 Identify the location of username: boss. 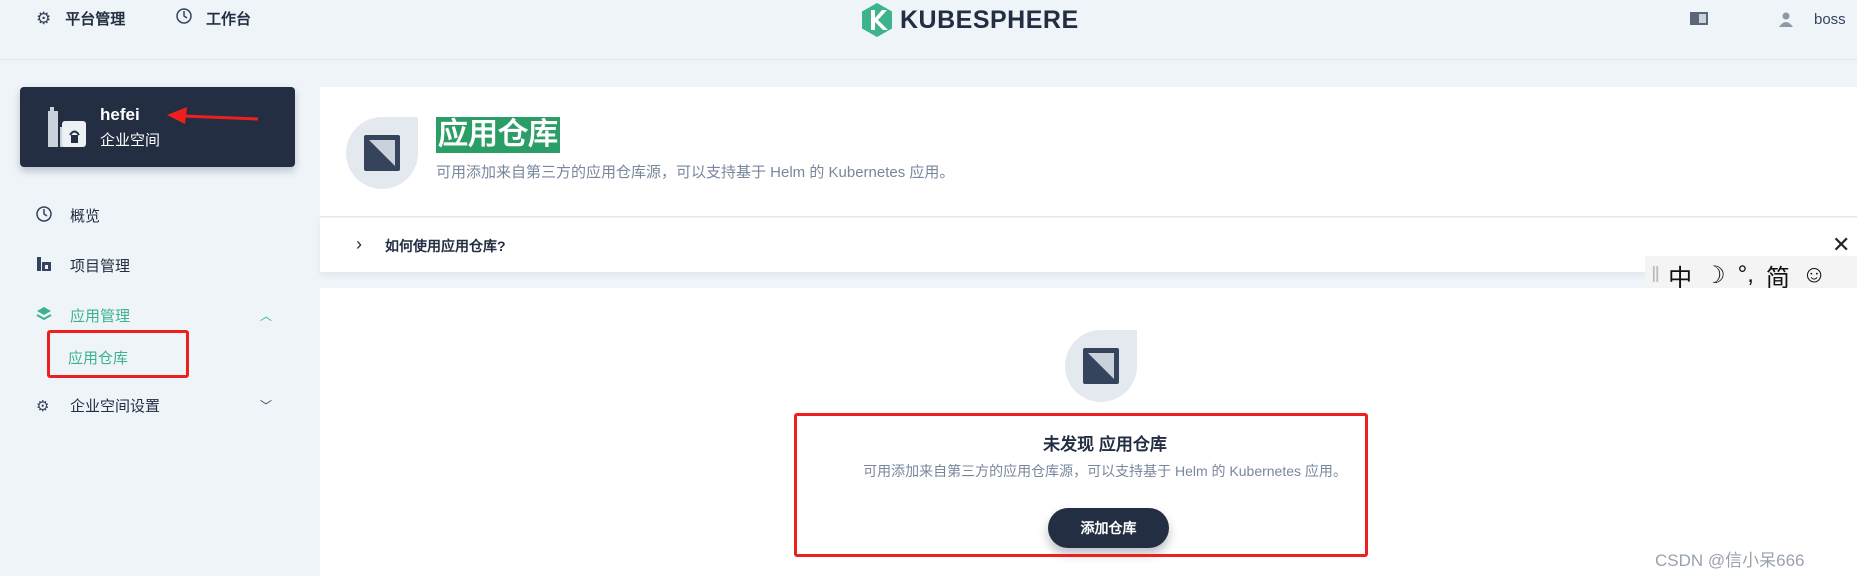
(1830, 19).